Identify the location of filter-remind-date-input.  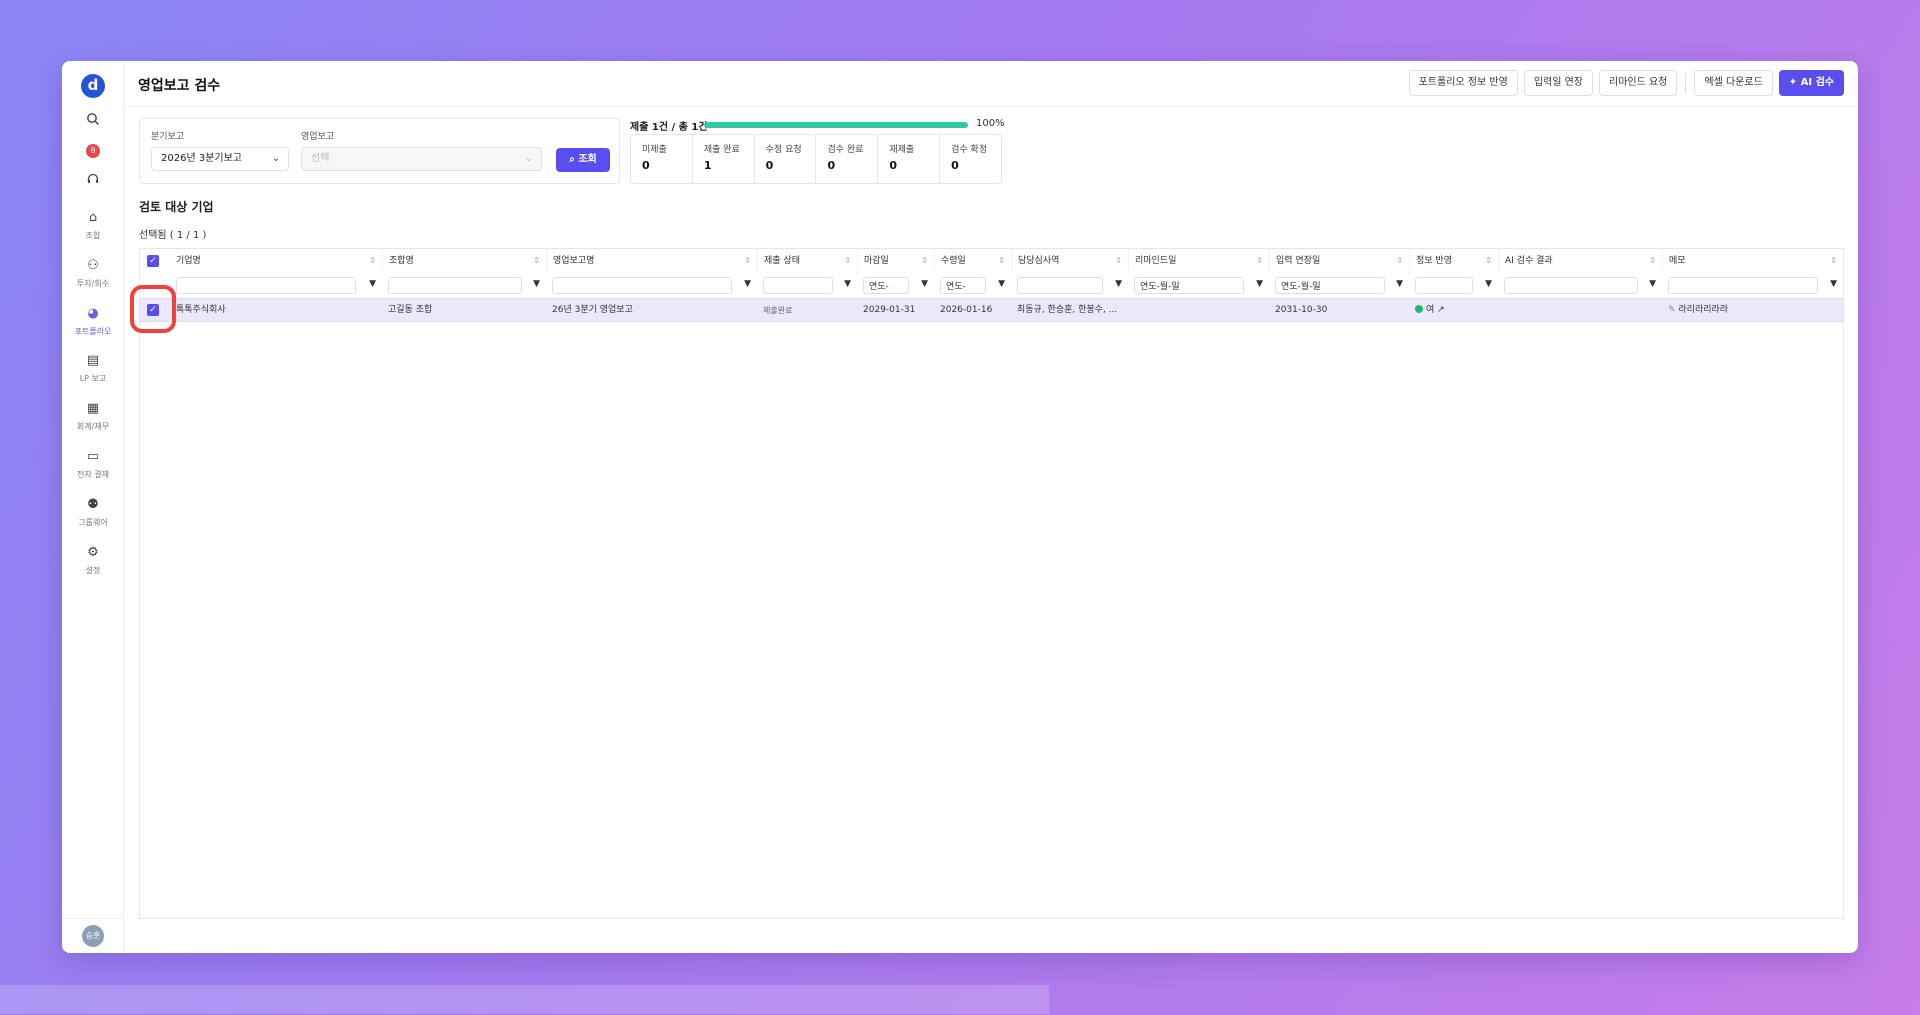
(1189, 285).